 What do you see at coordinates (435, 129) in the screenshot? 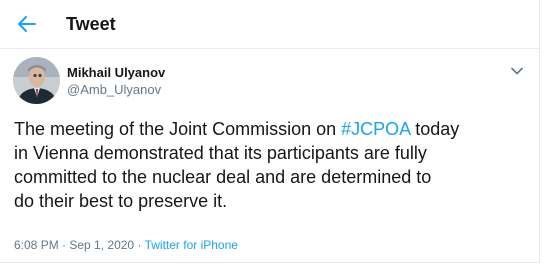
I see `tweet-text-segment: today` at bounding box center [435, 129].